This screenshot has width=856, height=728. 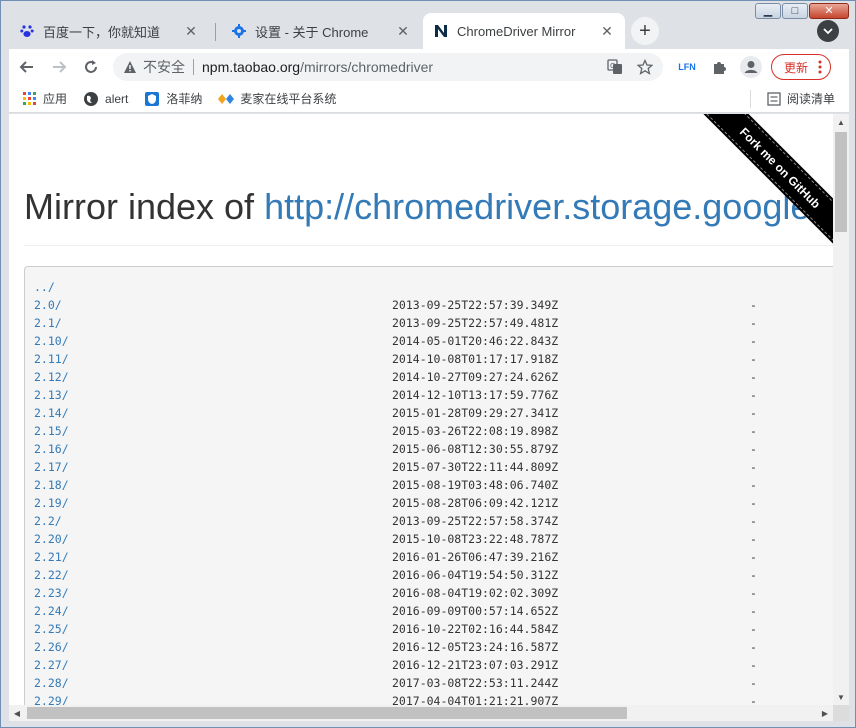 I want to click on bookmark-label: 应用, so click(x=55, y=99).